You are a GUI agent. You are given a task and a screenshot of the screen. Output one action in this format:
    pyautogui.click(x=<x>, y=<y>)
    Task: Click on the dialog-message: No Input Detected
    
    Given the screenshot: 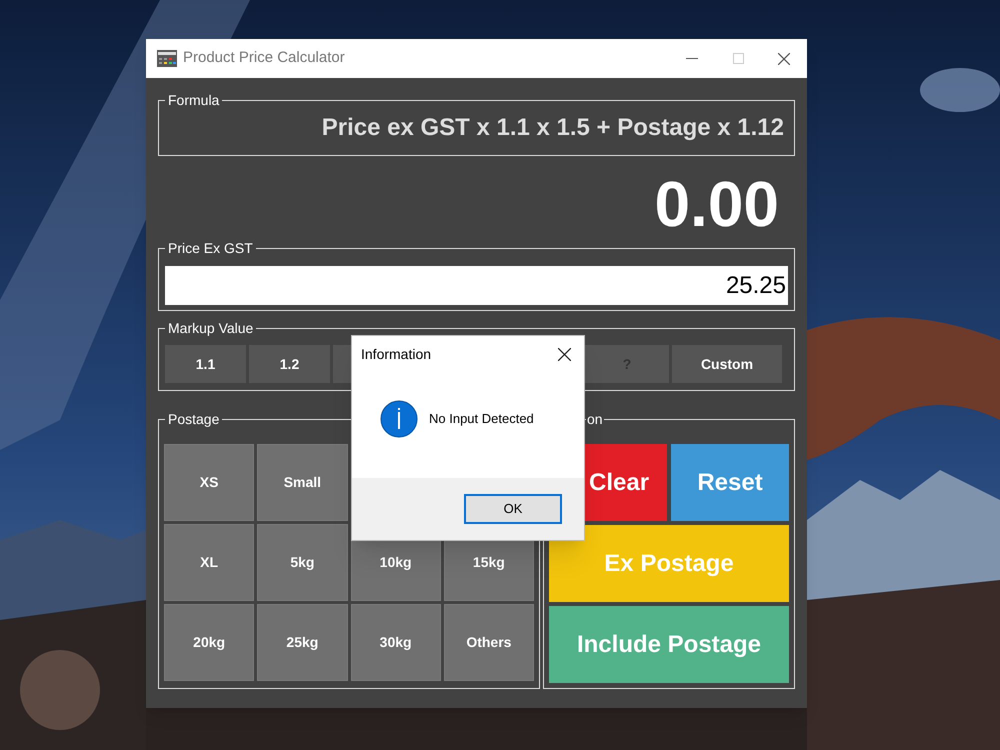 What is the action you would take?
    pyautogui.click(x=481, y=419)
    